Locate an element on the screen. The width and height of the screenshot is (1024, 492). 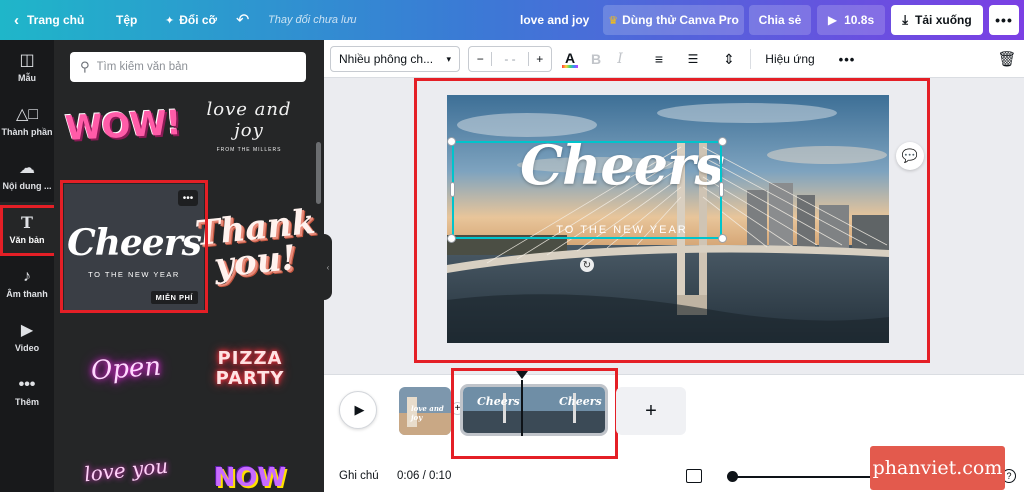
italic-icon: I is located at coordinates (620, 59).